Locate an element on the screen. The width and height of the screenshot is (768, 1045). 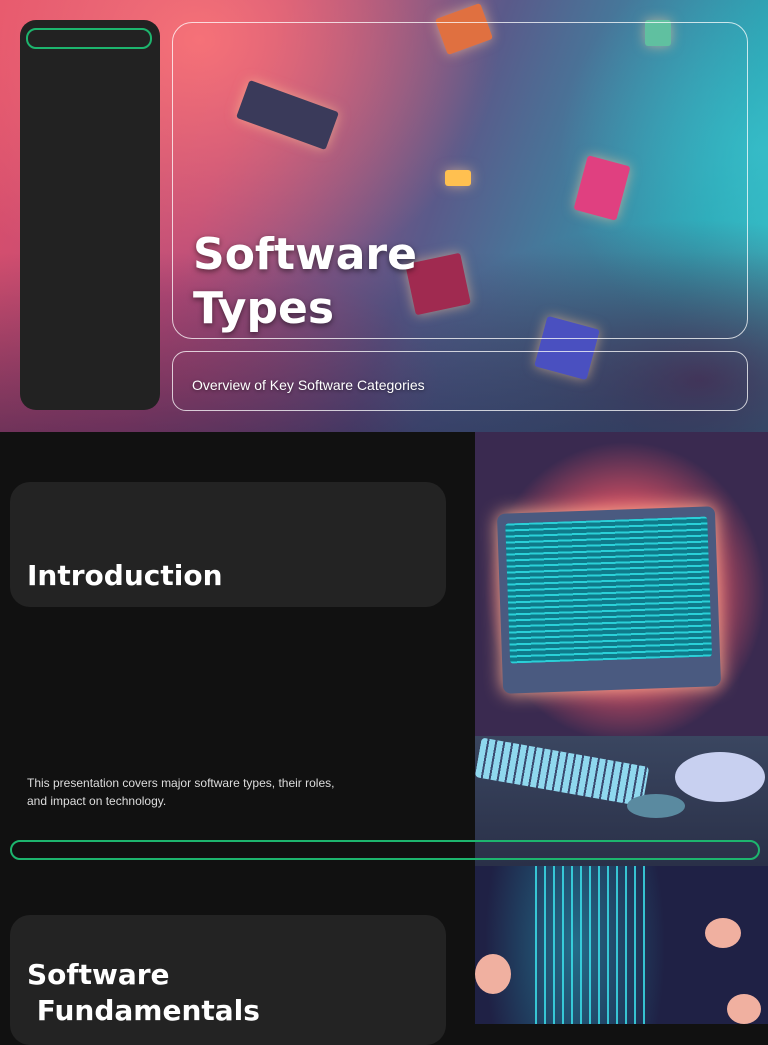
circuit-stream-image is located at coordinates (621, 945).